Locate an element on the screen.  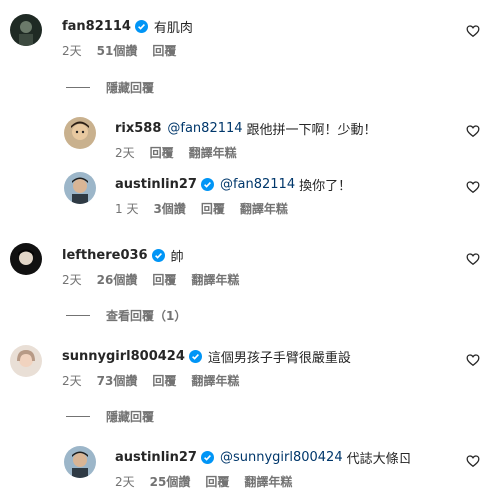
like-count: 73個讚 is located at coordinates (117, 381).